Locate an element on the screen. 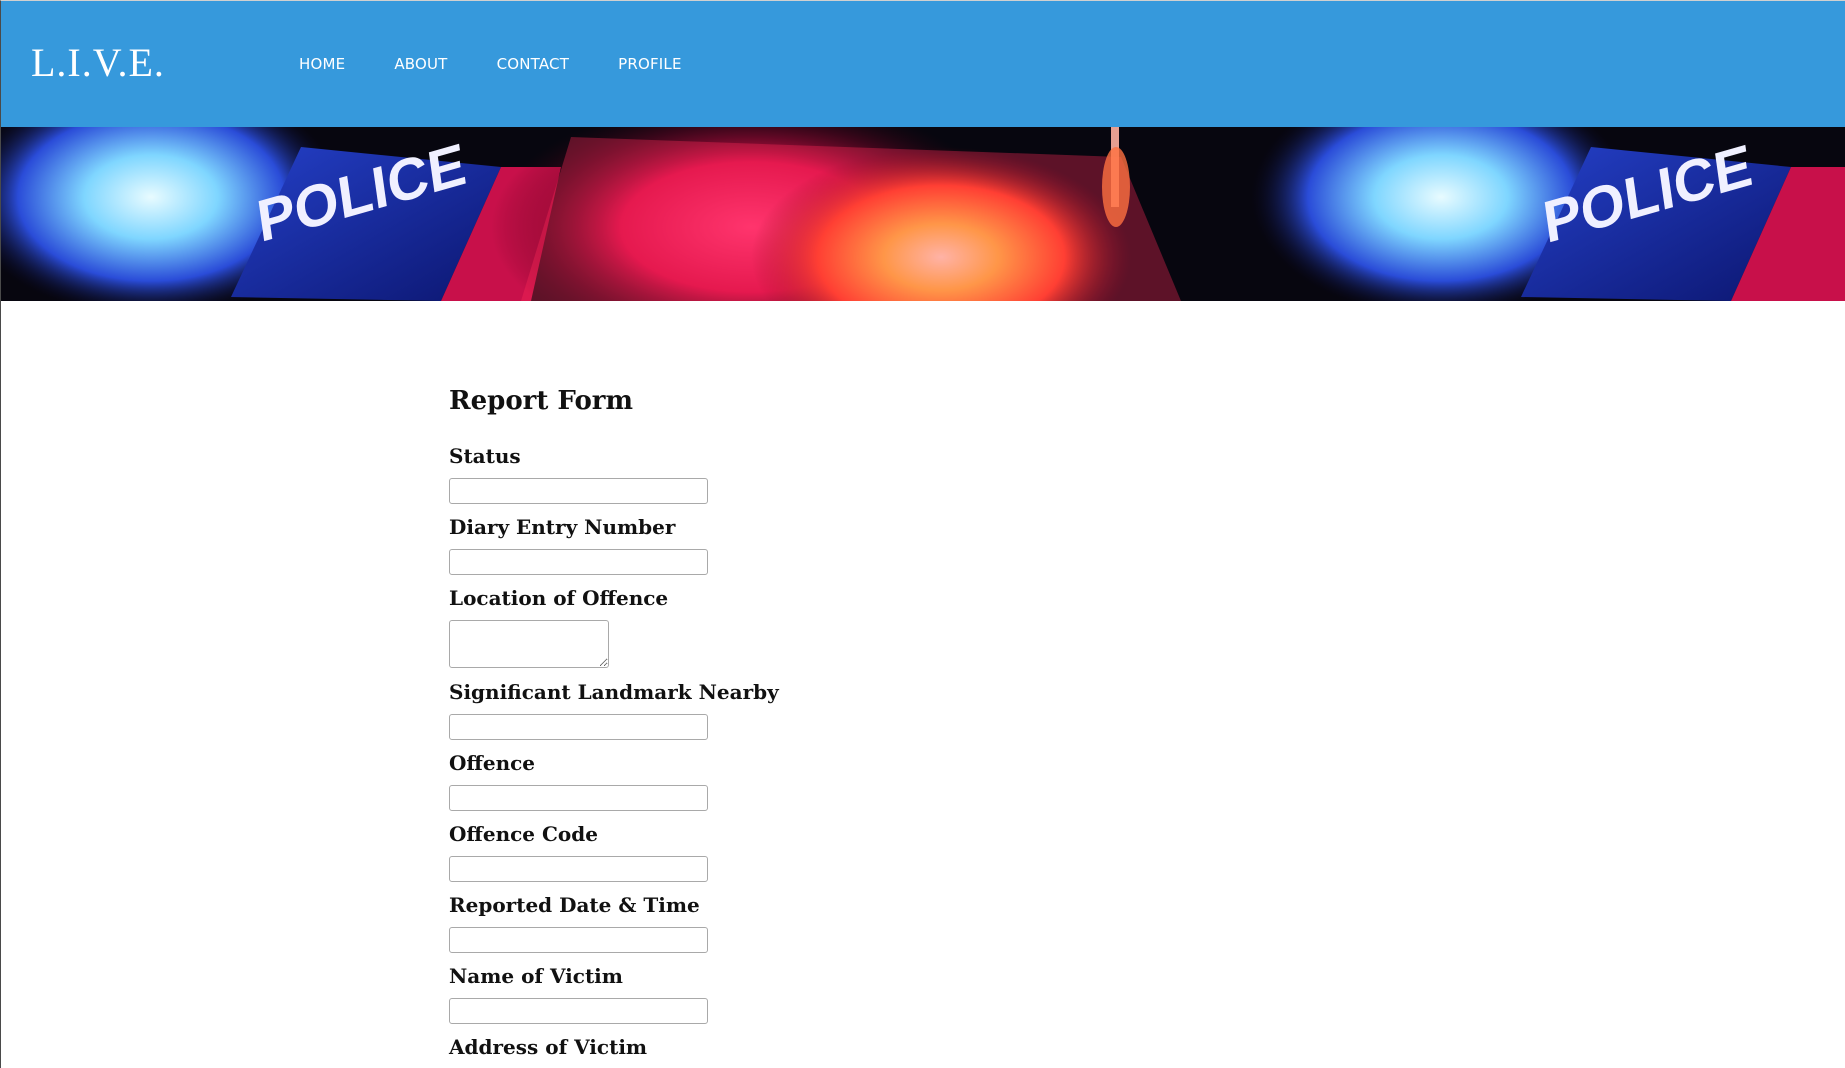 The height and width of the screenshot is (1068, 1845). nav-contact-link: CONTACT is located at coordinates (533, 64).